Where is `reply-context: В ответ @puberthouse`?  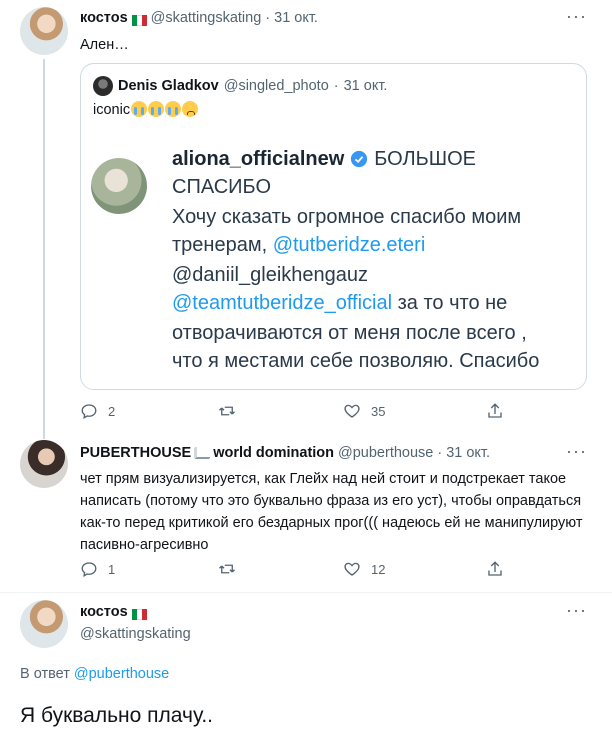
reply-context: В ответ @puberthouse is located at coordinates (94, 674).